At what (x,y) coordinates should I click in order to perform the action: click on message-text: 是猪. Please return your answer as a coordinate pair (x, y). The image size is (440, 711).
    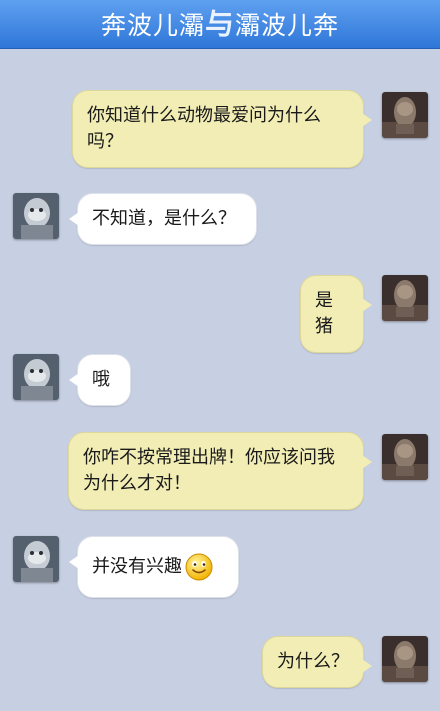
    Looking at the image, I should click on (324, 313).